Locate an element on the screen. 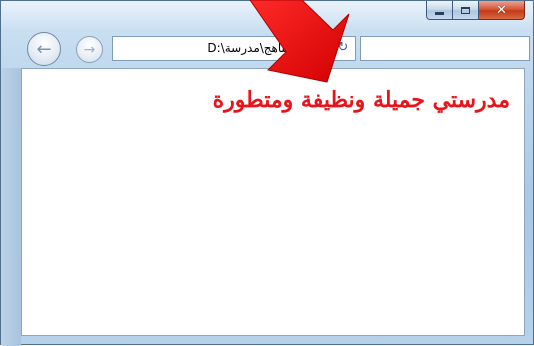 This screenshot has width=534, height=346. window-frame-left is located at coordinates (11, 207).